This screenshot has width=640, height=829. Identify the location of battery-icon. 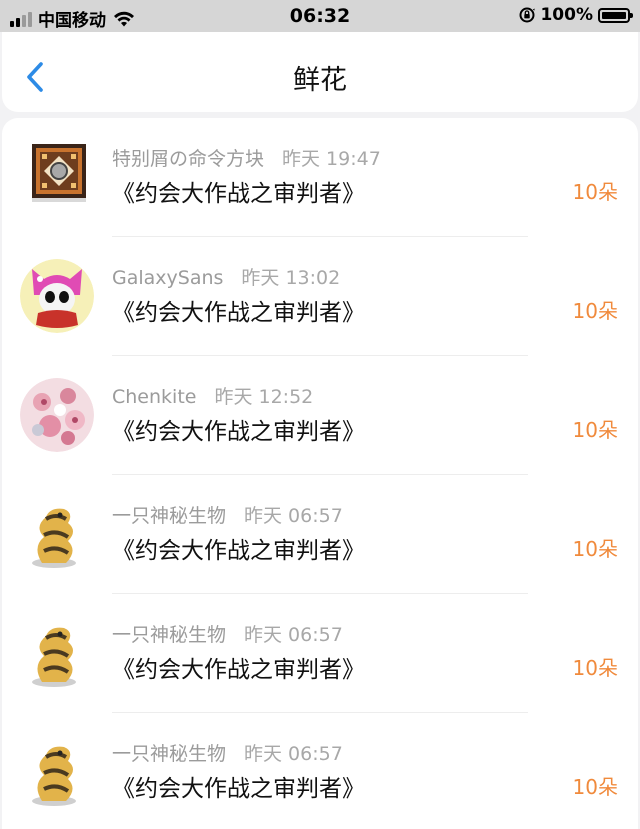
(615, 15).